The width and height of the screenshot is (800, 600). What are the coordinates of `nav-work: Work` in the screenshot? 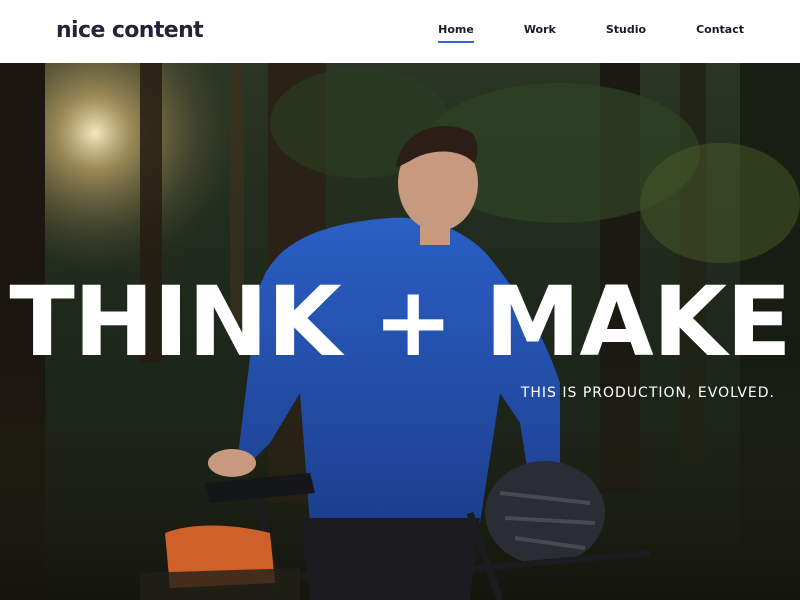 It's located at (540, 30).